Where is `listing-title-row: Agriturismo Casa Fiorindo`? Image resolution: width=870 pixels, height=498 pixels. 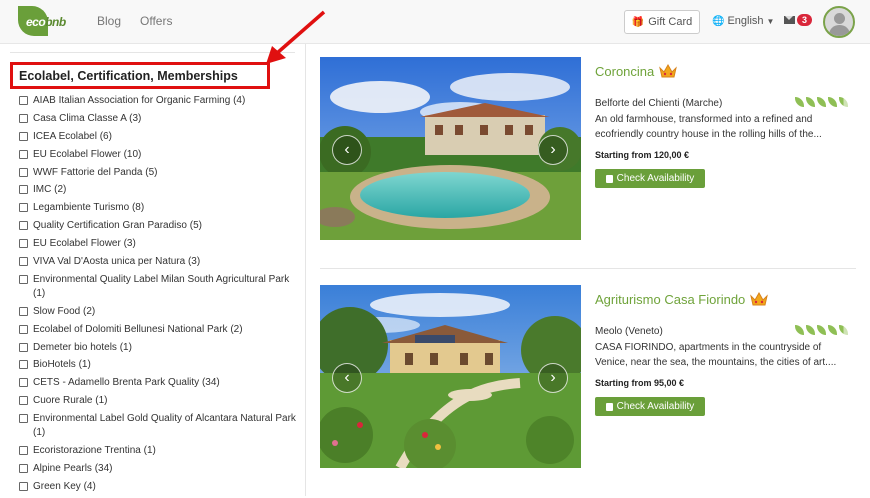
listing-title-row: Agriturismo Casa Fiorindo is located at coordinates (725, 299).